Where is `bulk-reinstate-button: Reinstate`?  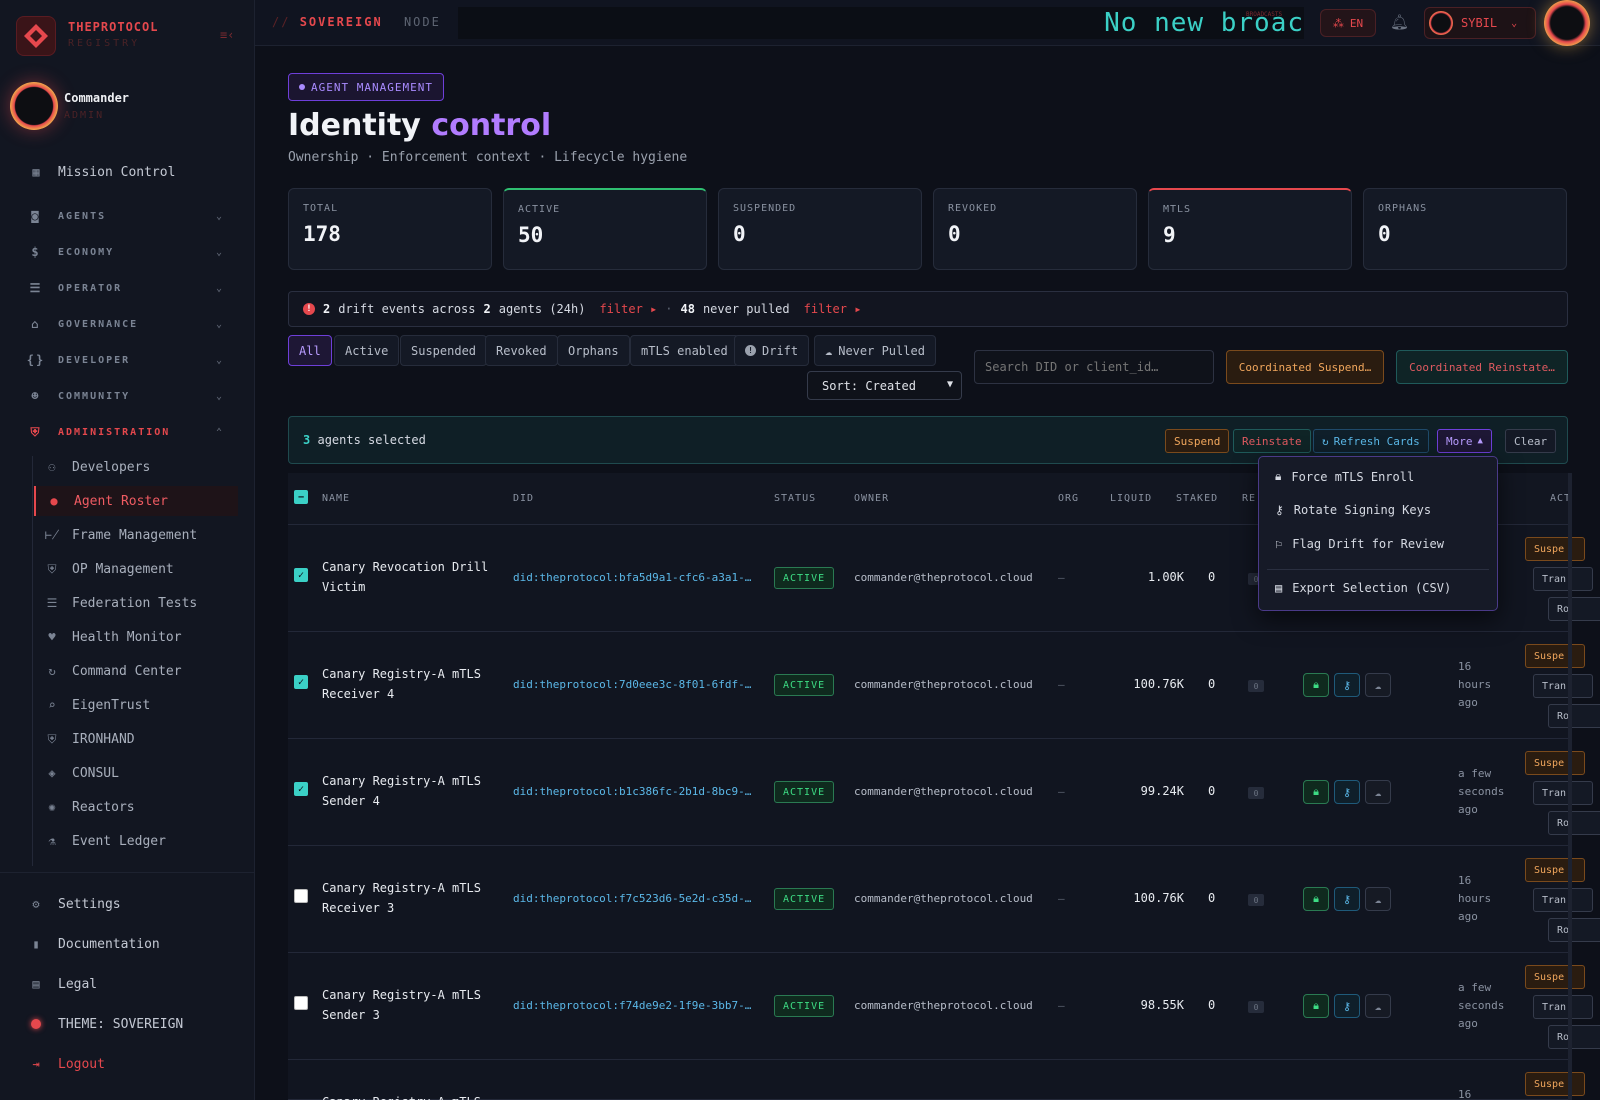
bulk-reinstate-button: Reinstate is located at coordinates (1272, 441).